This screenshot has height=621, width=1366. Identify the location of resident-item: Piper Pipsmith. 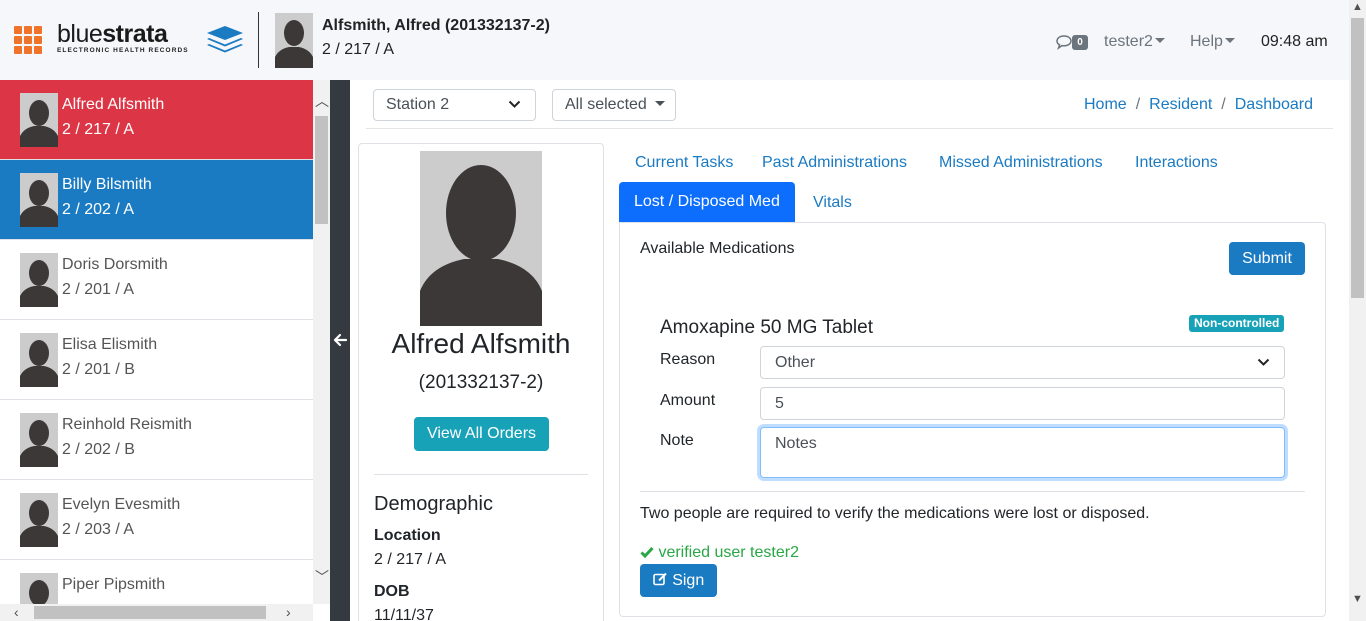
(156, 582).